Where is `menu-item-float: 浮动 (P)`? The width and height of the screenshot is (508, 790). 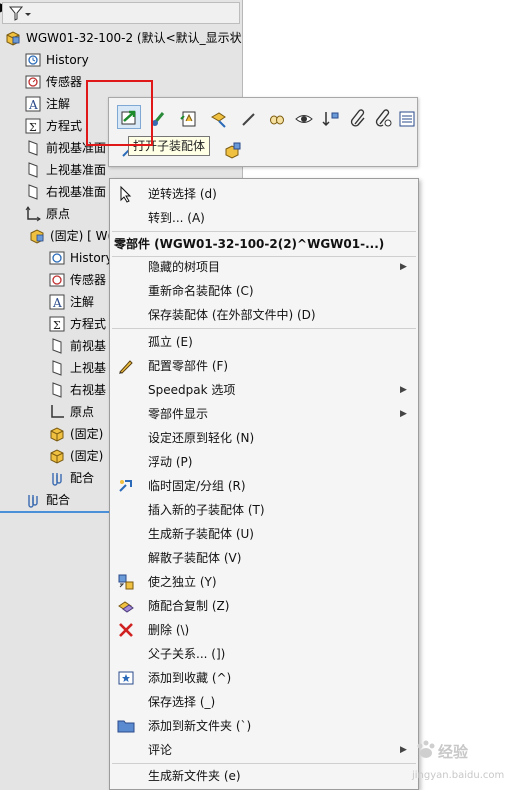 menu-item-float: 浮动 (P) is located at coordinates (264, 462).